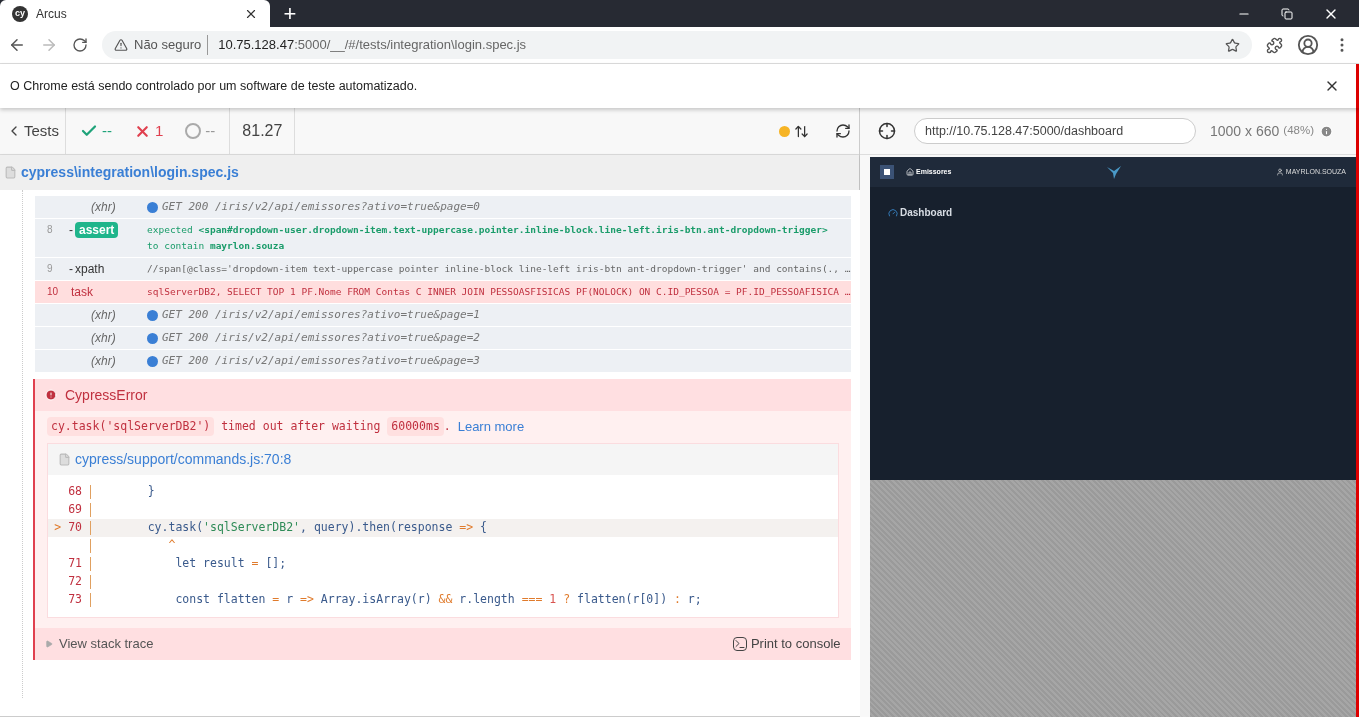  I want to click on error-icon, so click(51, 395).